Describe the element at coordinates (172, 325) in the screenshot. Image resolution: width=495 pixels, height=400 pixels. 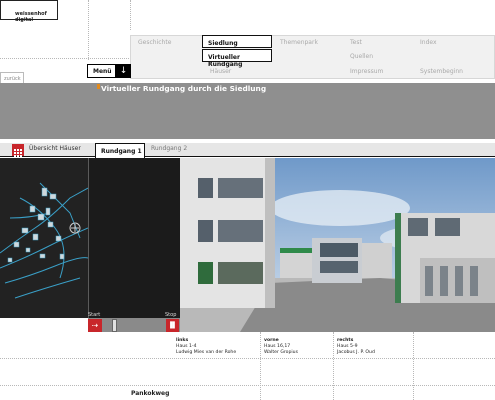
I see `stop-icon: ▐▌` at that location.